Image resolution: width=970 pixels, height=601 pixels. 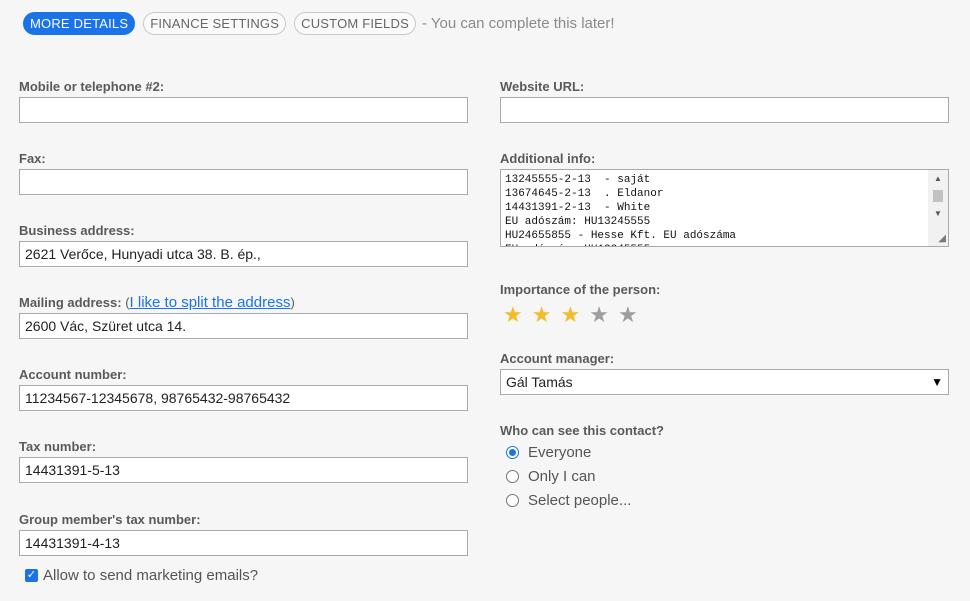 What do you see at coordinates (243, 543) in the screenshot?
I see `group-tax-number-input` at bounding box center [243, 543].